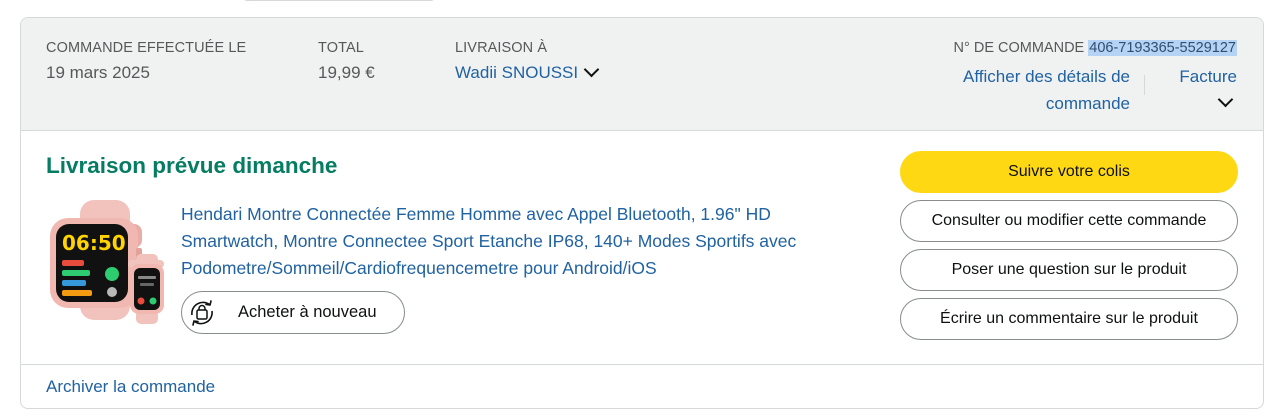  Describe the element at coordinates (202, 313) in the screenshot. I see `reorder-icon` at that location.